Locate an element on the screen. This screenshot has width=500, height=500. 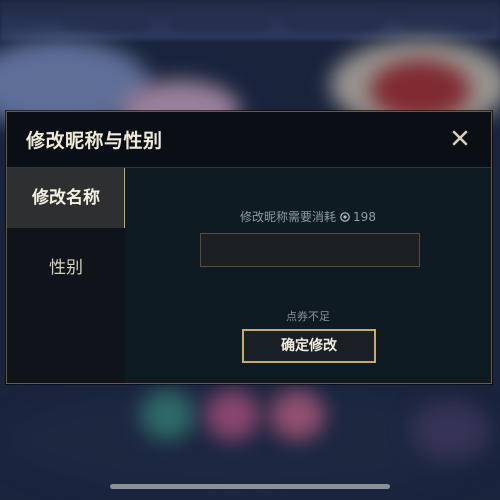
cost-label: 修改昵称需要消耗 is located at coordinates (288, 217).